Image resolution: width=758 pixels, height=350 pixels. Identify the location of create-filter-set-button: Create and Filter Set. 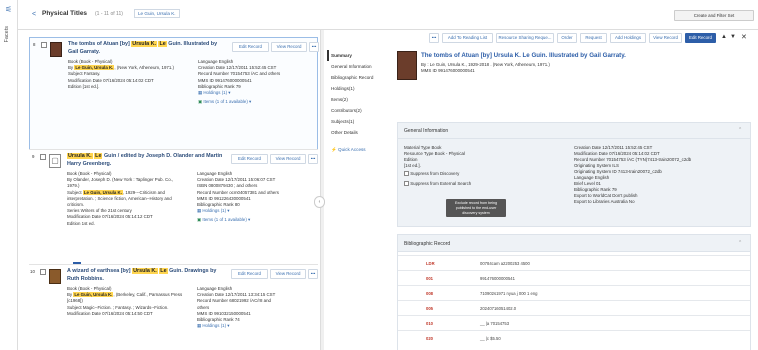
(714, 15).